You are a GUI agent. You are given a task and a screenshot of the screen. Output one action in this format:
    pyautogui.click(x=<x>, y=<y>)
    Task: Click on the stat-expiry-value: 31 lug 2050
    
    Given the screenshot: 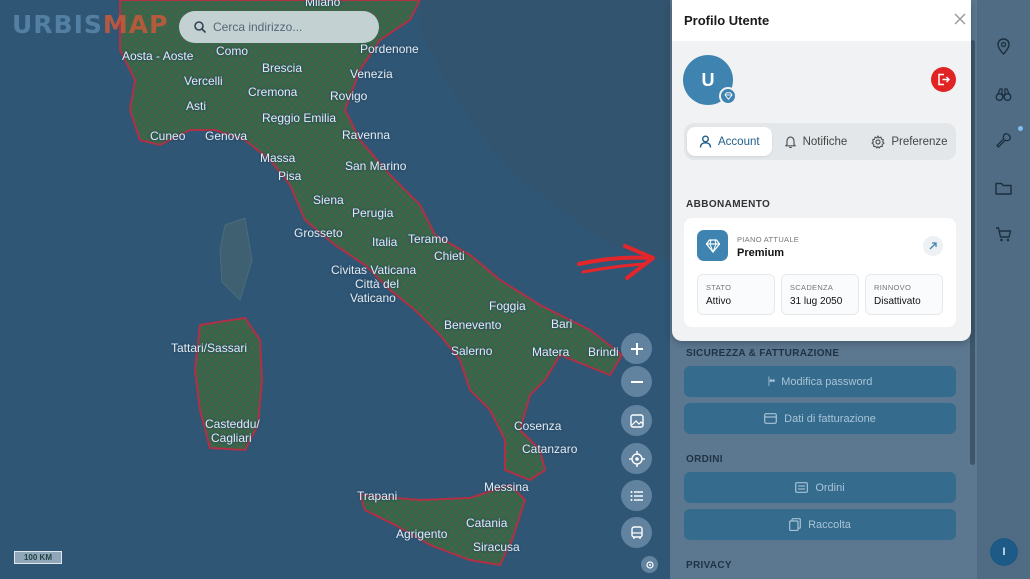 What is the action you would take?
    pyautogui.click(x=816, y=301)
    